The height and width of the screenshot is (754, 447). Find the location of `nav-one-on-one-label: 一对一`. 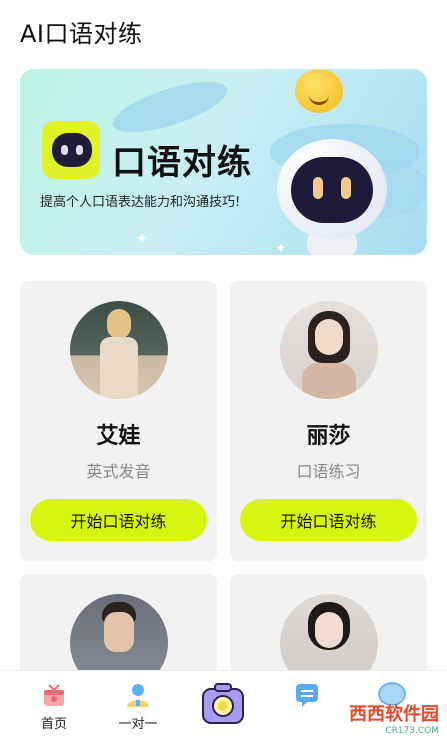

nav-one-on-one-label: 一对一 is located at coordinates (138, 724).